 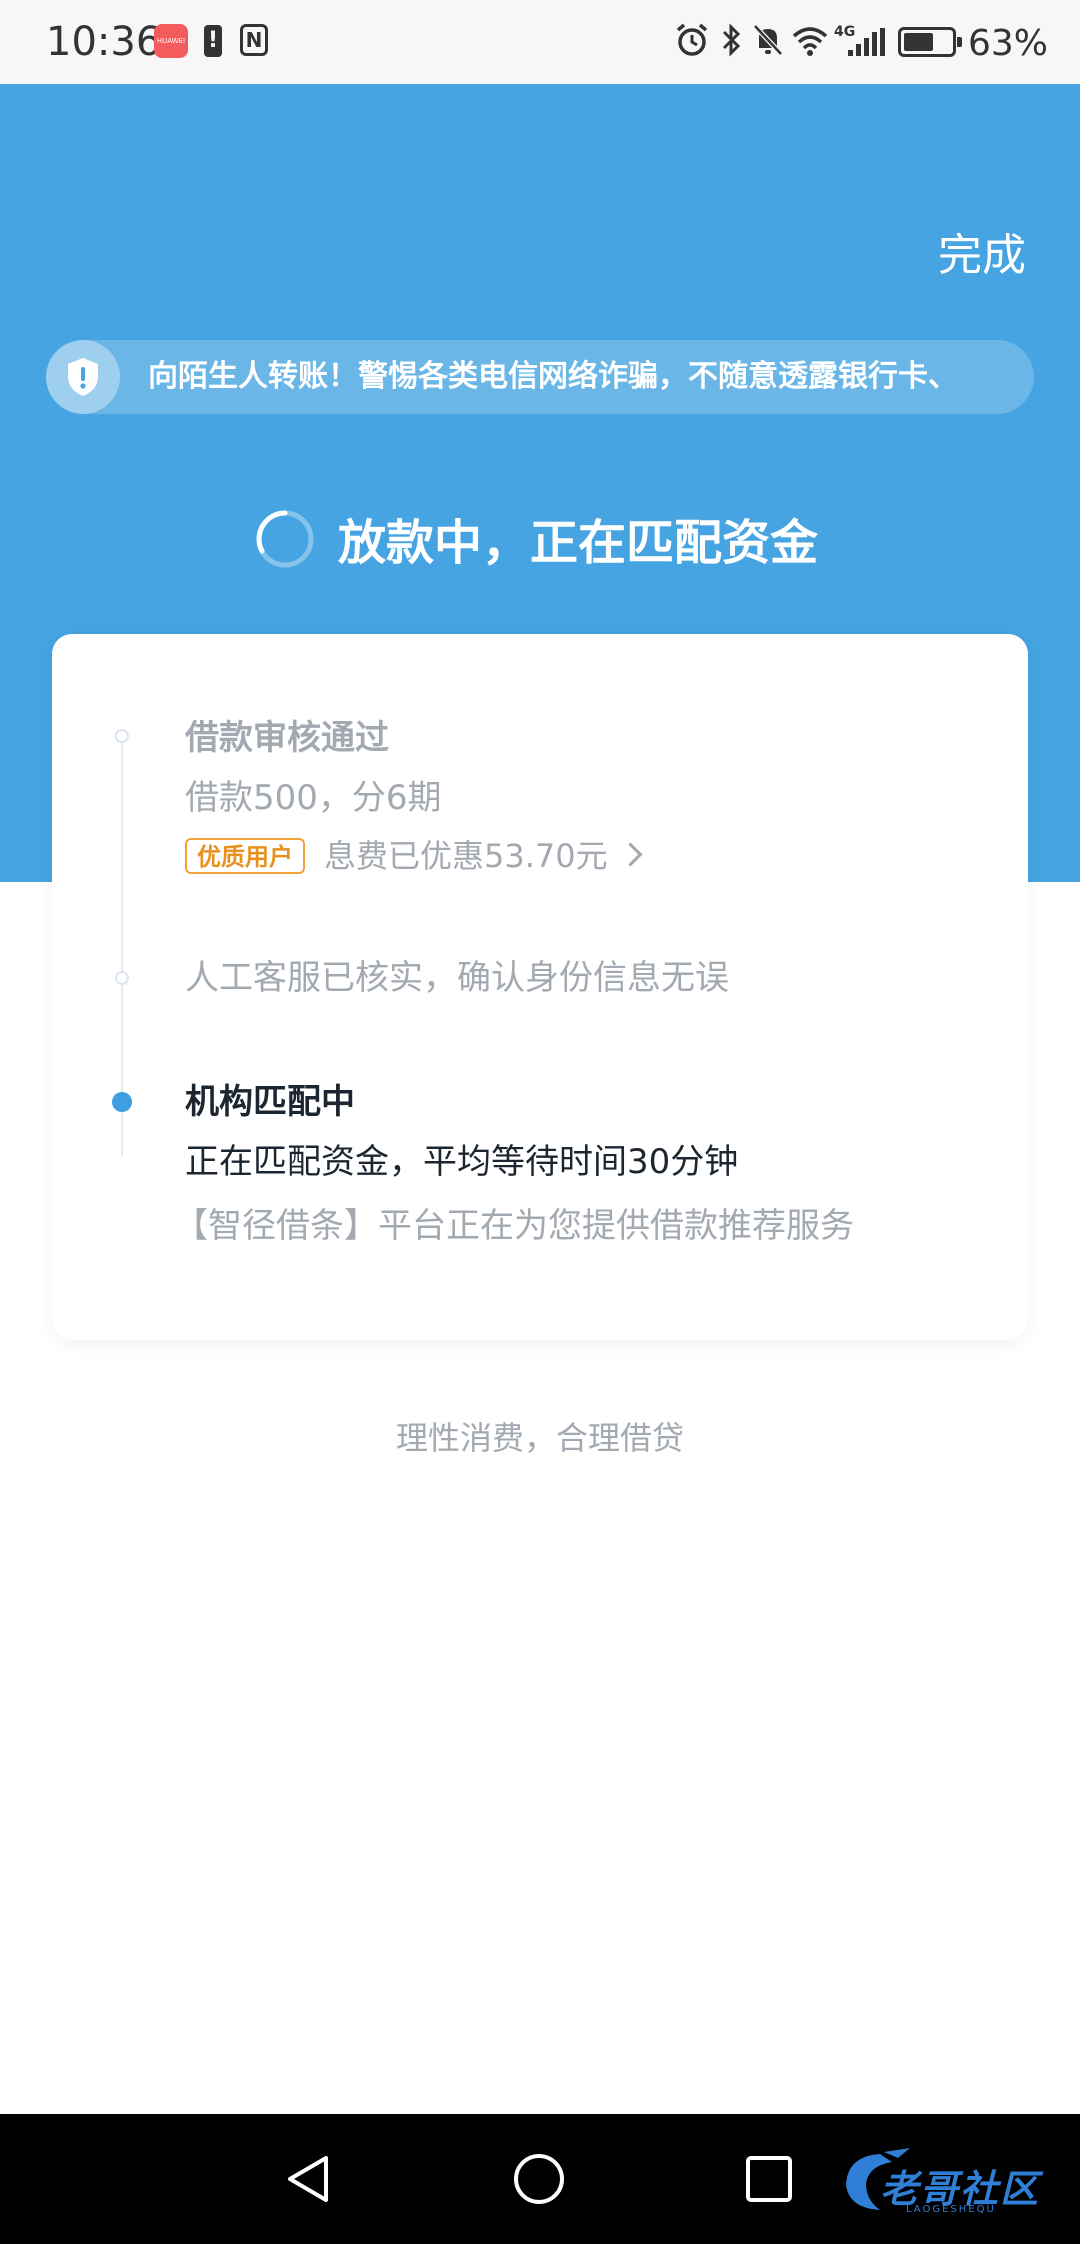 What do you see at coordinates (539, 1438) in the screenshot?
I see `footer-slogan: 理性消费，合理借贷` at bounding box center [539, 1438].